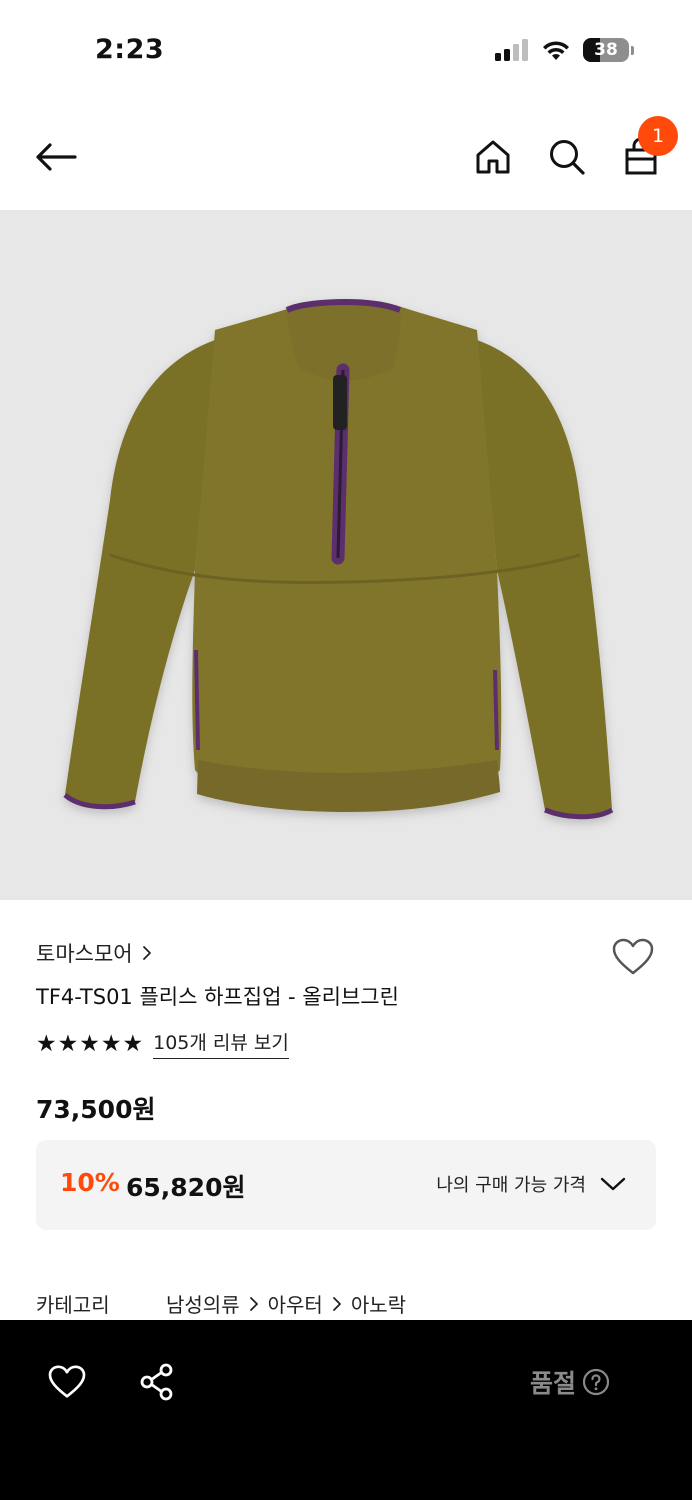 The width and height of the screenshot is (692, 1500). I want to click on my-price-label: 나의 구매 가능 가격, so click(511, 1185).